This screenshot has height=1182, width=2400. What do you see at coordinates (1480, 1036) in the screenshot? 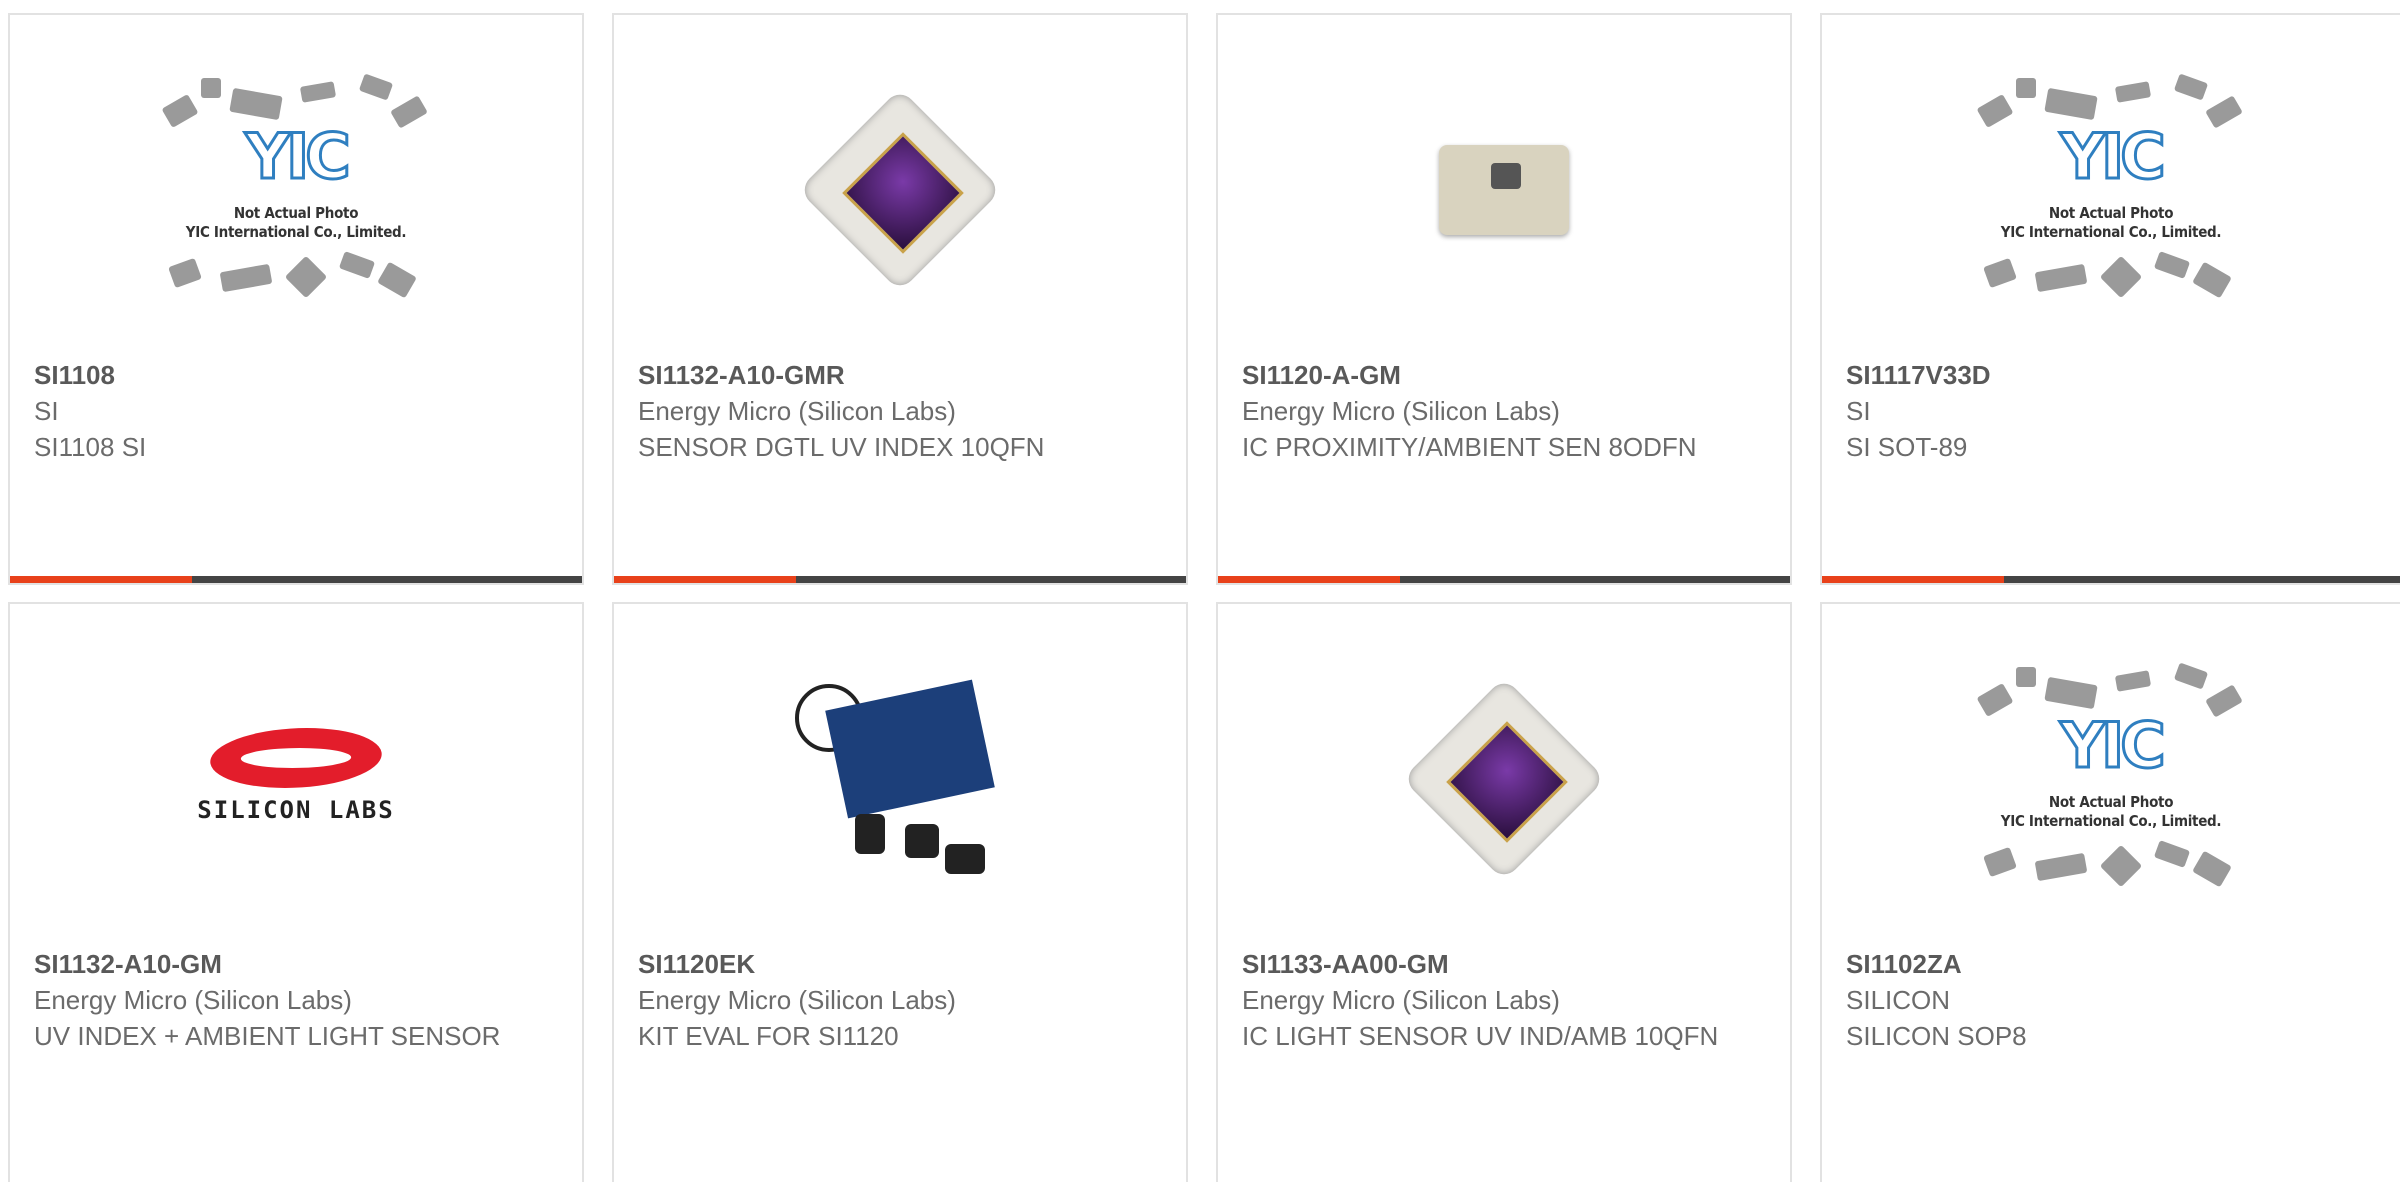
I see `description: IC LIGHT SENSOR UV IND/AMB 10QFN` at bounding box center [1480, 1036].